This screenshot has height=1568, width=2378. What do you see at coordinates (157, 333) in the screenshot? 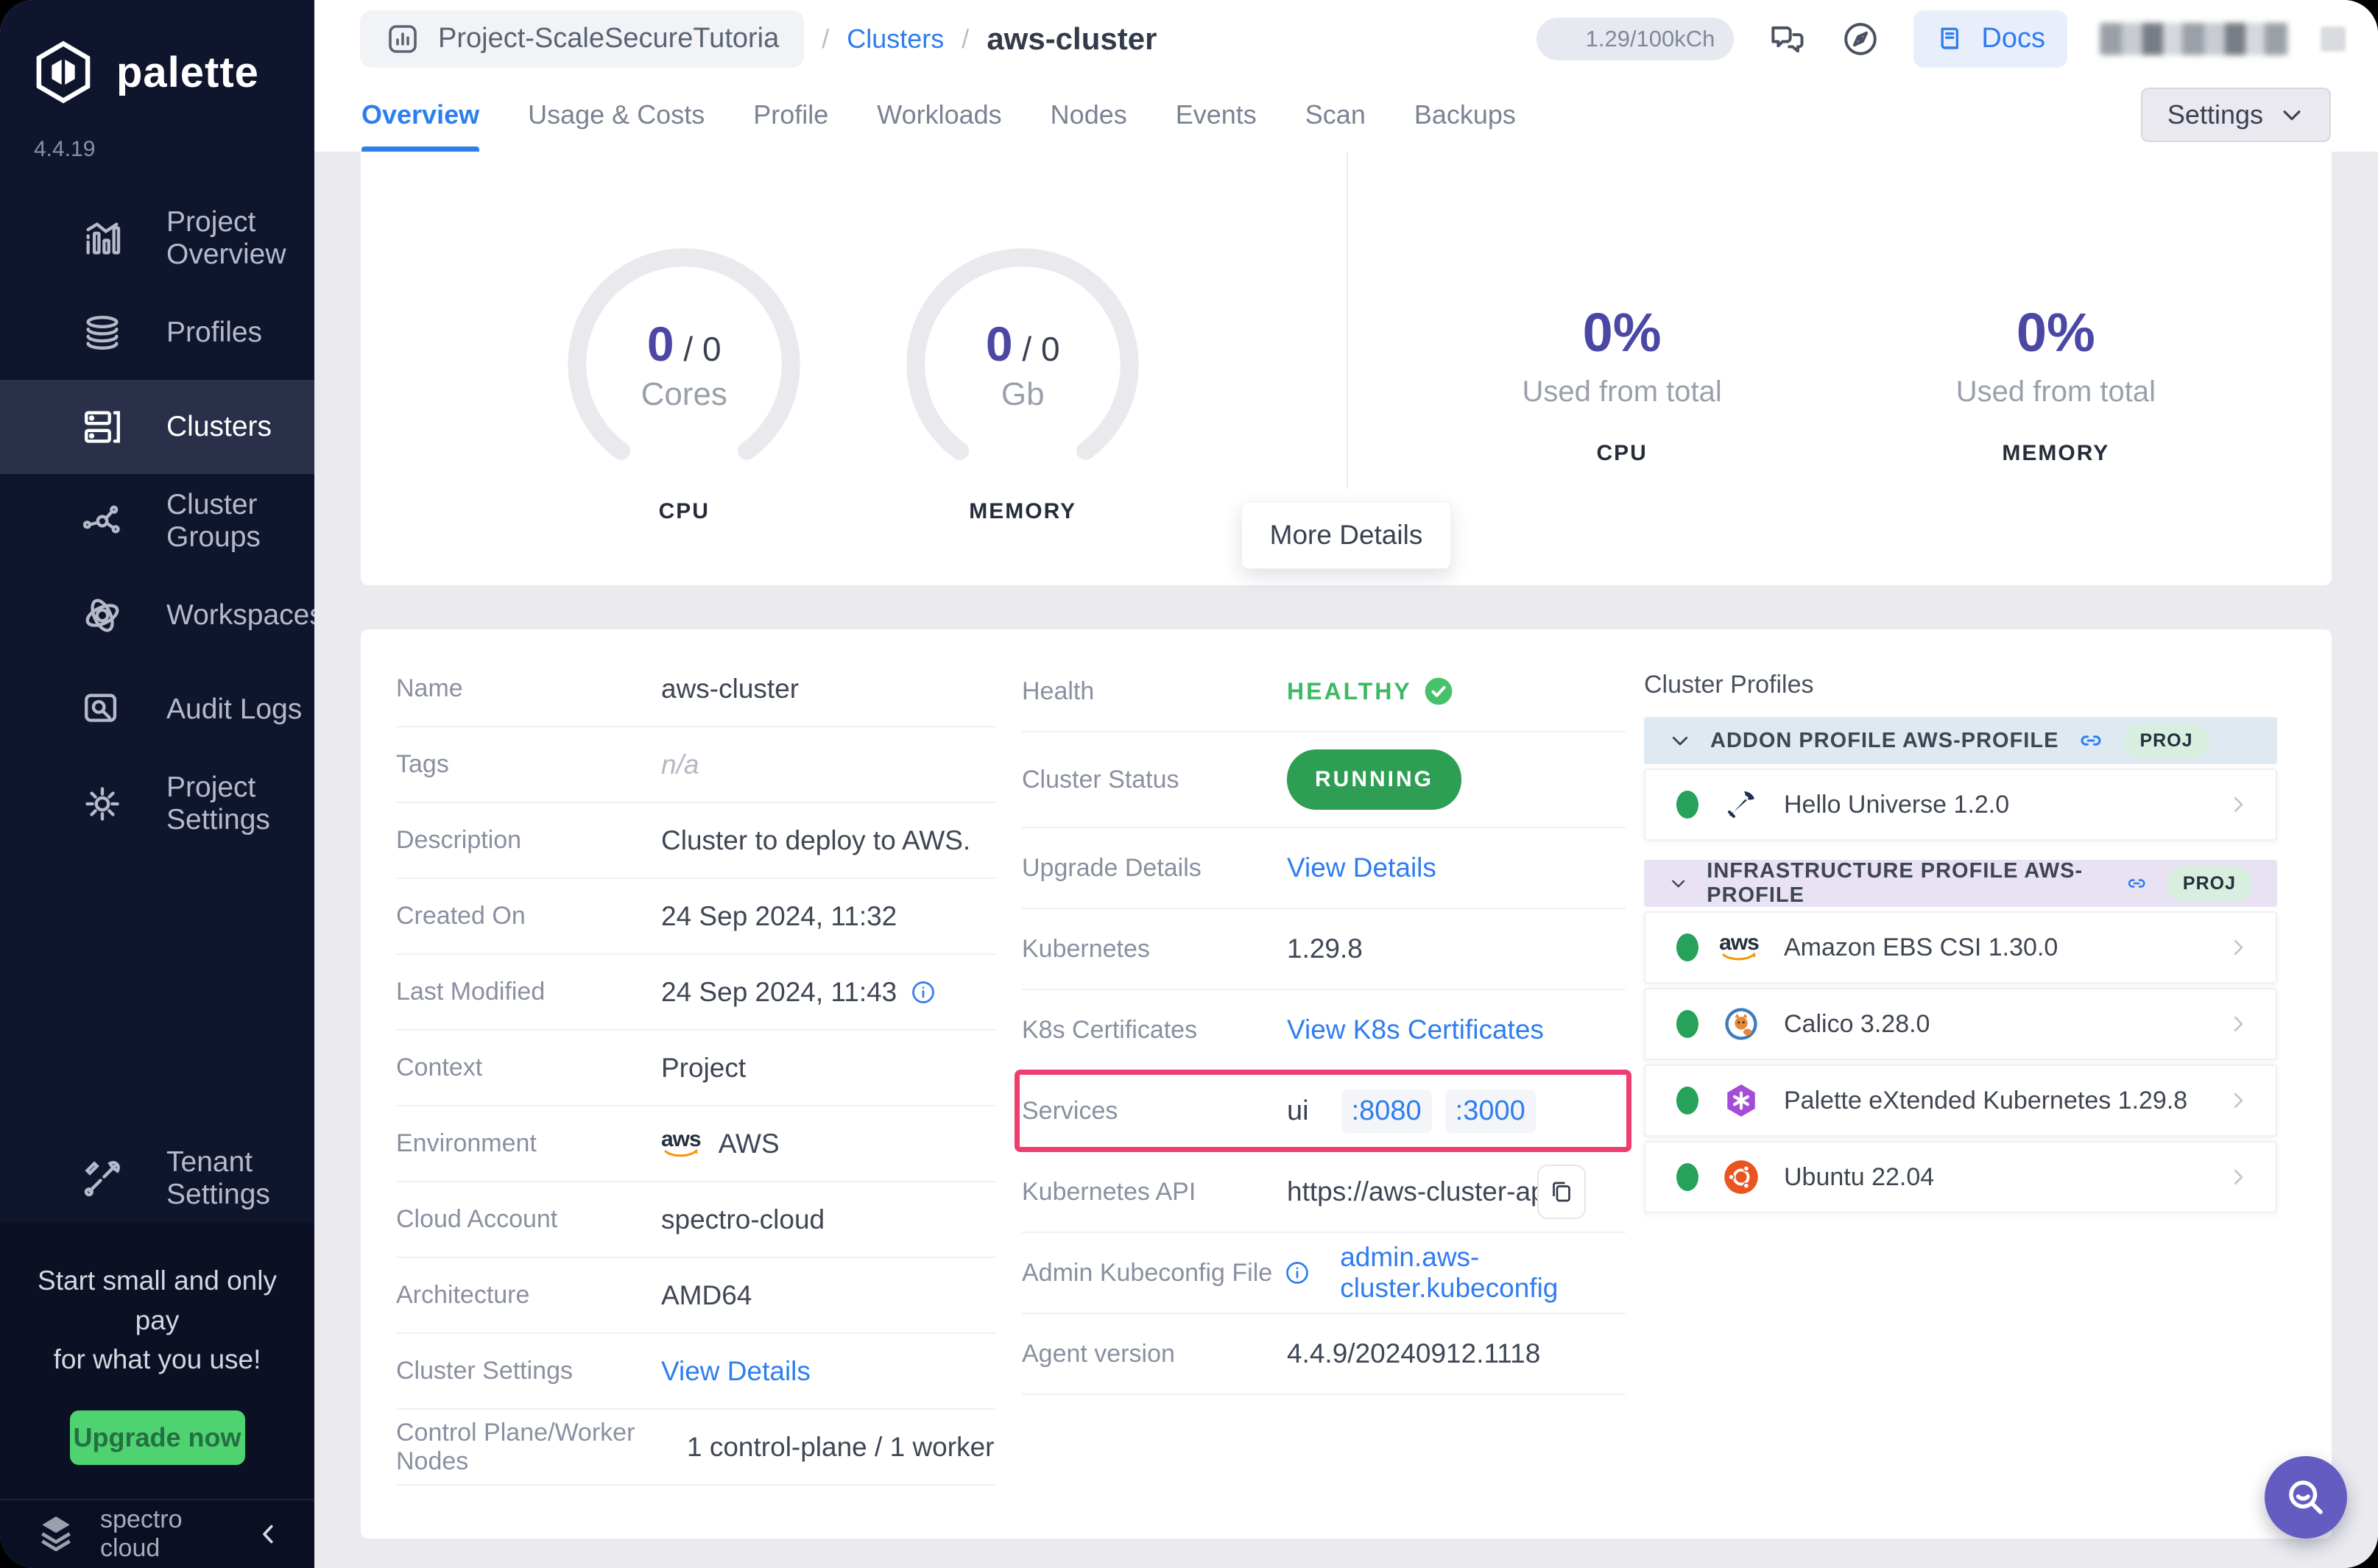
I see `sidebar-item-profiles: Profiles` at bounding box center [157, 333].